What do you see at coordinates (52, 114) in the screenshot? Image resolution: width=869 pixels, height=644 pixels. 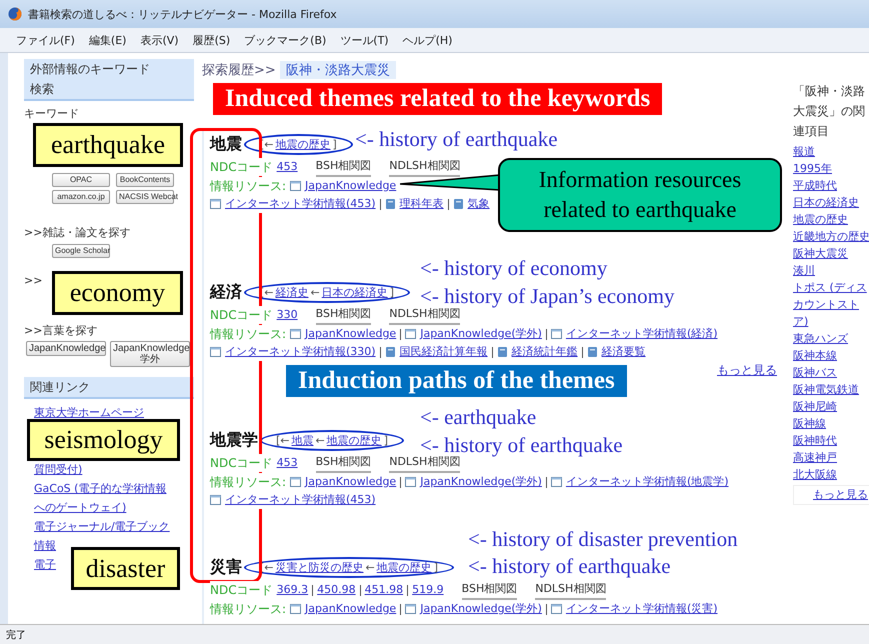 I see `keyword-label: キーワード` at bounding box center [52, 114].